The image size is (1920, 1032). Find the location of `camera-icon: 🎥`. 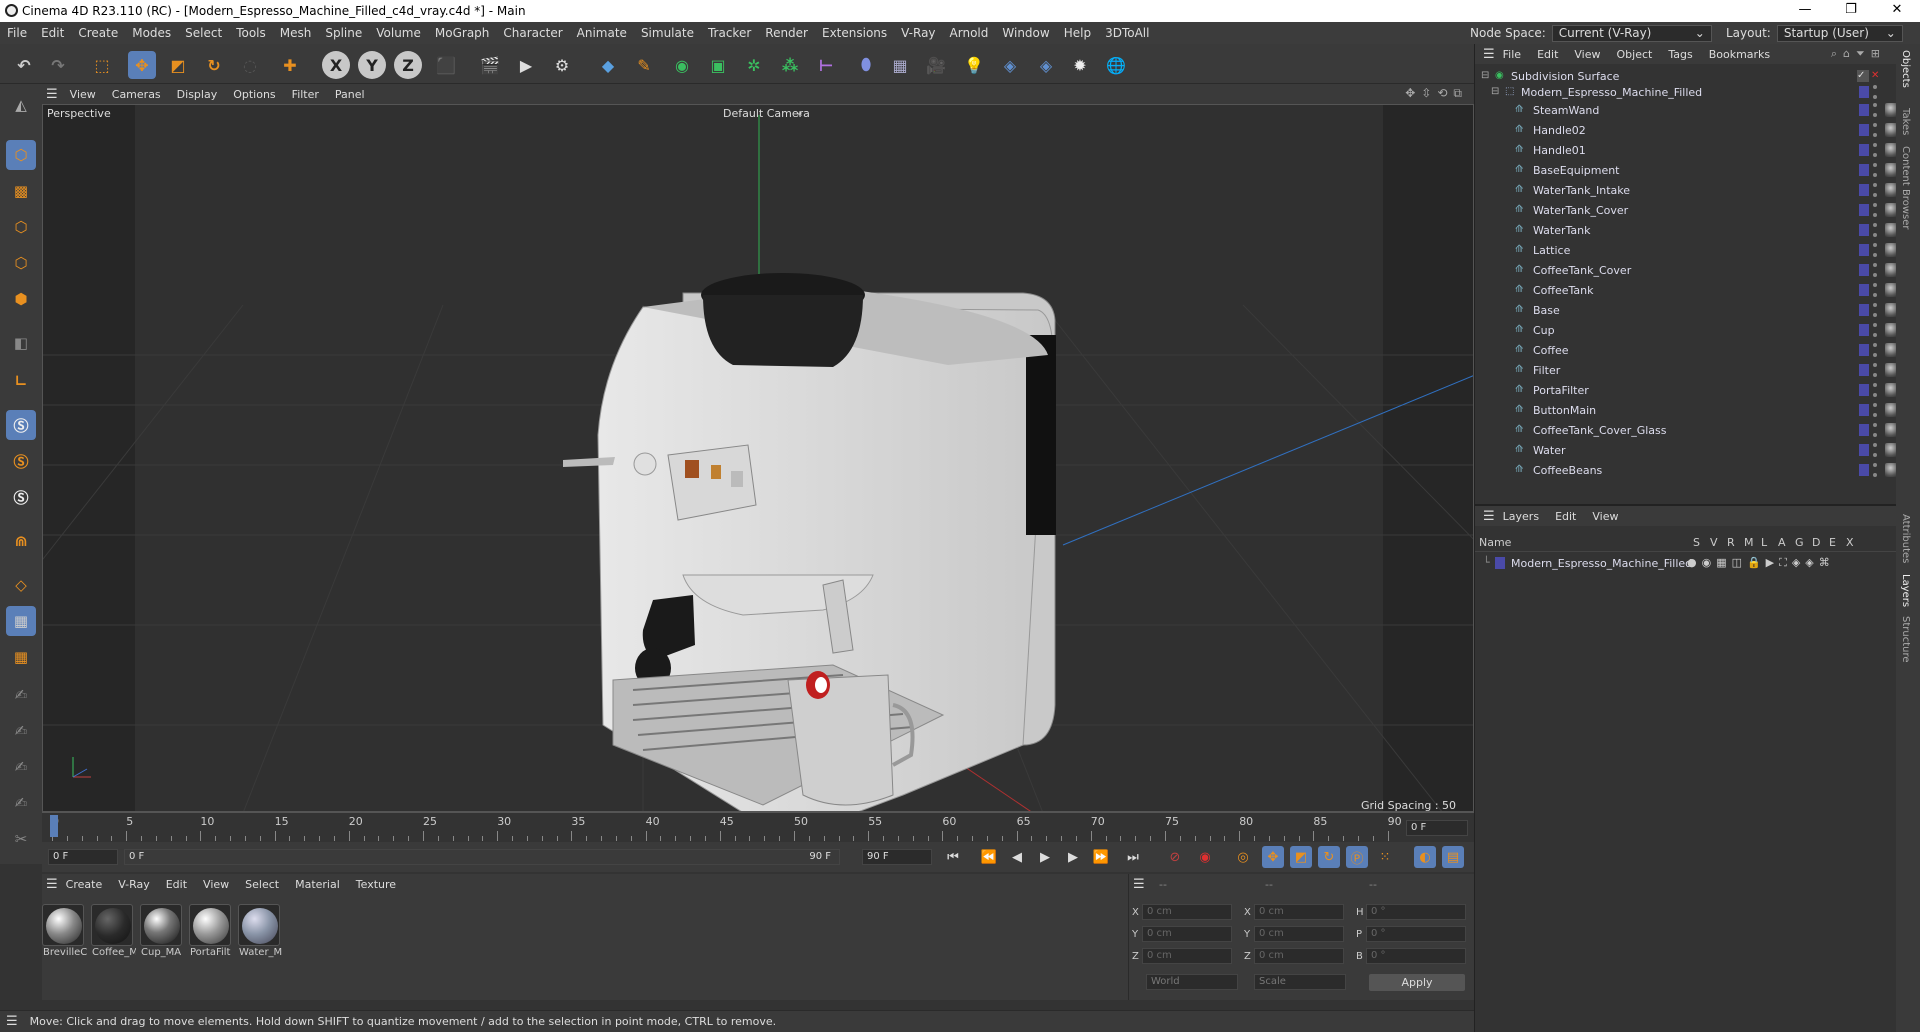

camera-icon: 🎥 is located at coordinates (936, 65).